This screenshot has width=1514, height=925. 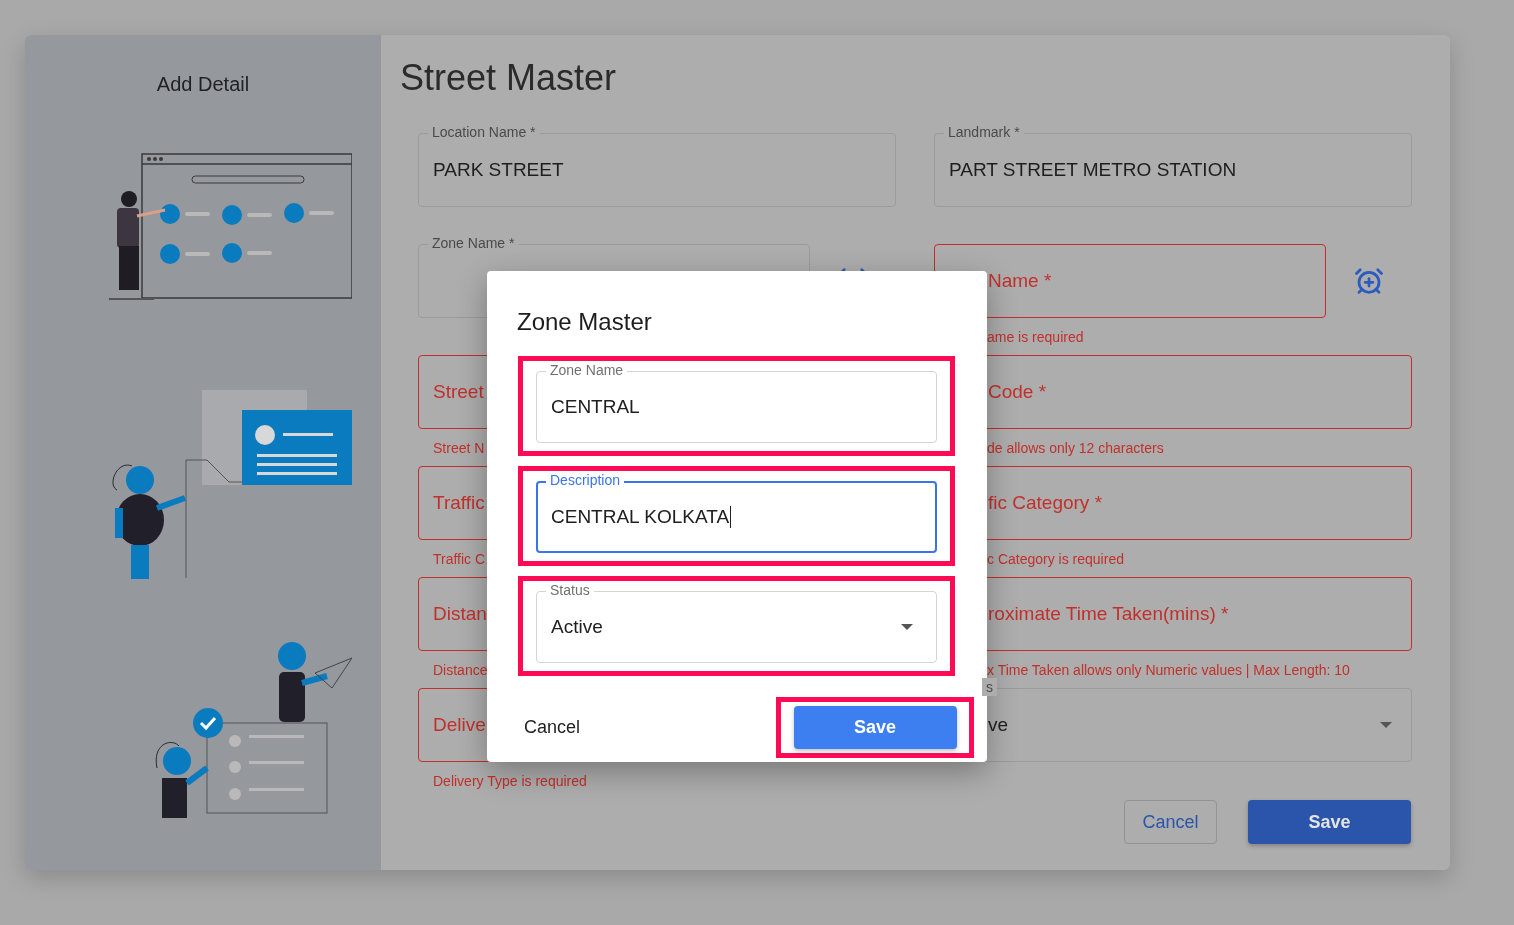 I want to click on helper-text: Traffic C, so click(x=459, y=558).